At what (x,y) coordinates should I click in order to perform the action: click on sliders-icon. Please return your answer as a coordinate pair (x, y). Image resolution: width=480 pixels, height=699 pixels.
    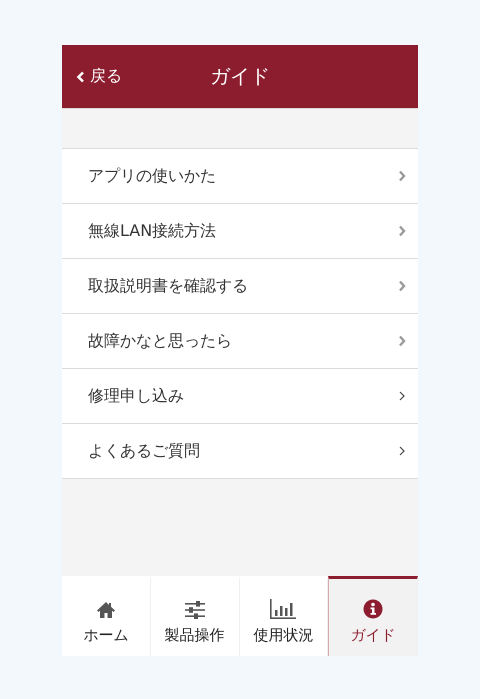
    Looking at the image, I should click on (195, 609).